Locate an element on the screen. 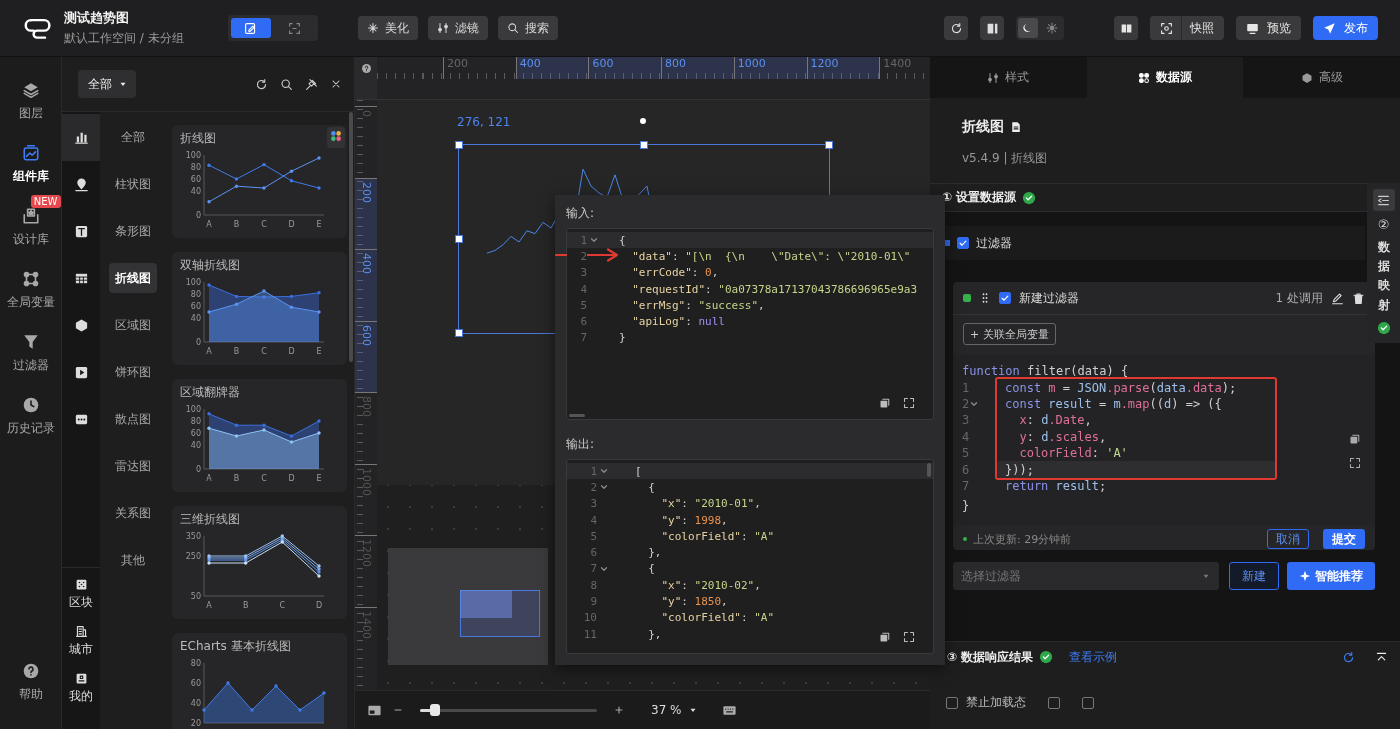  step-number: ② is located at coordinates (1383, 224).